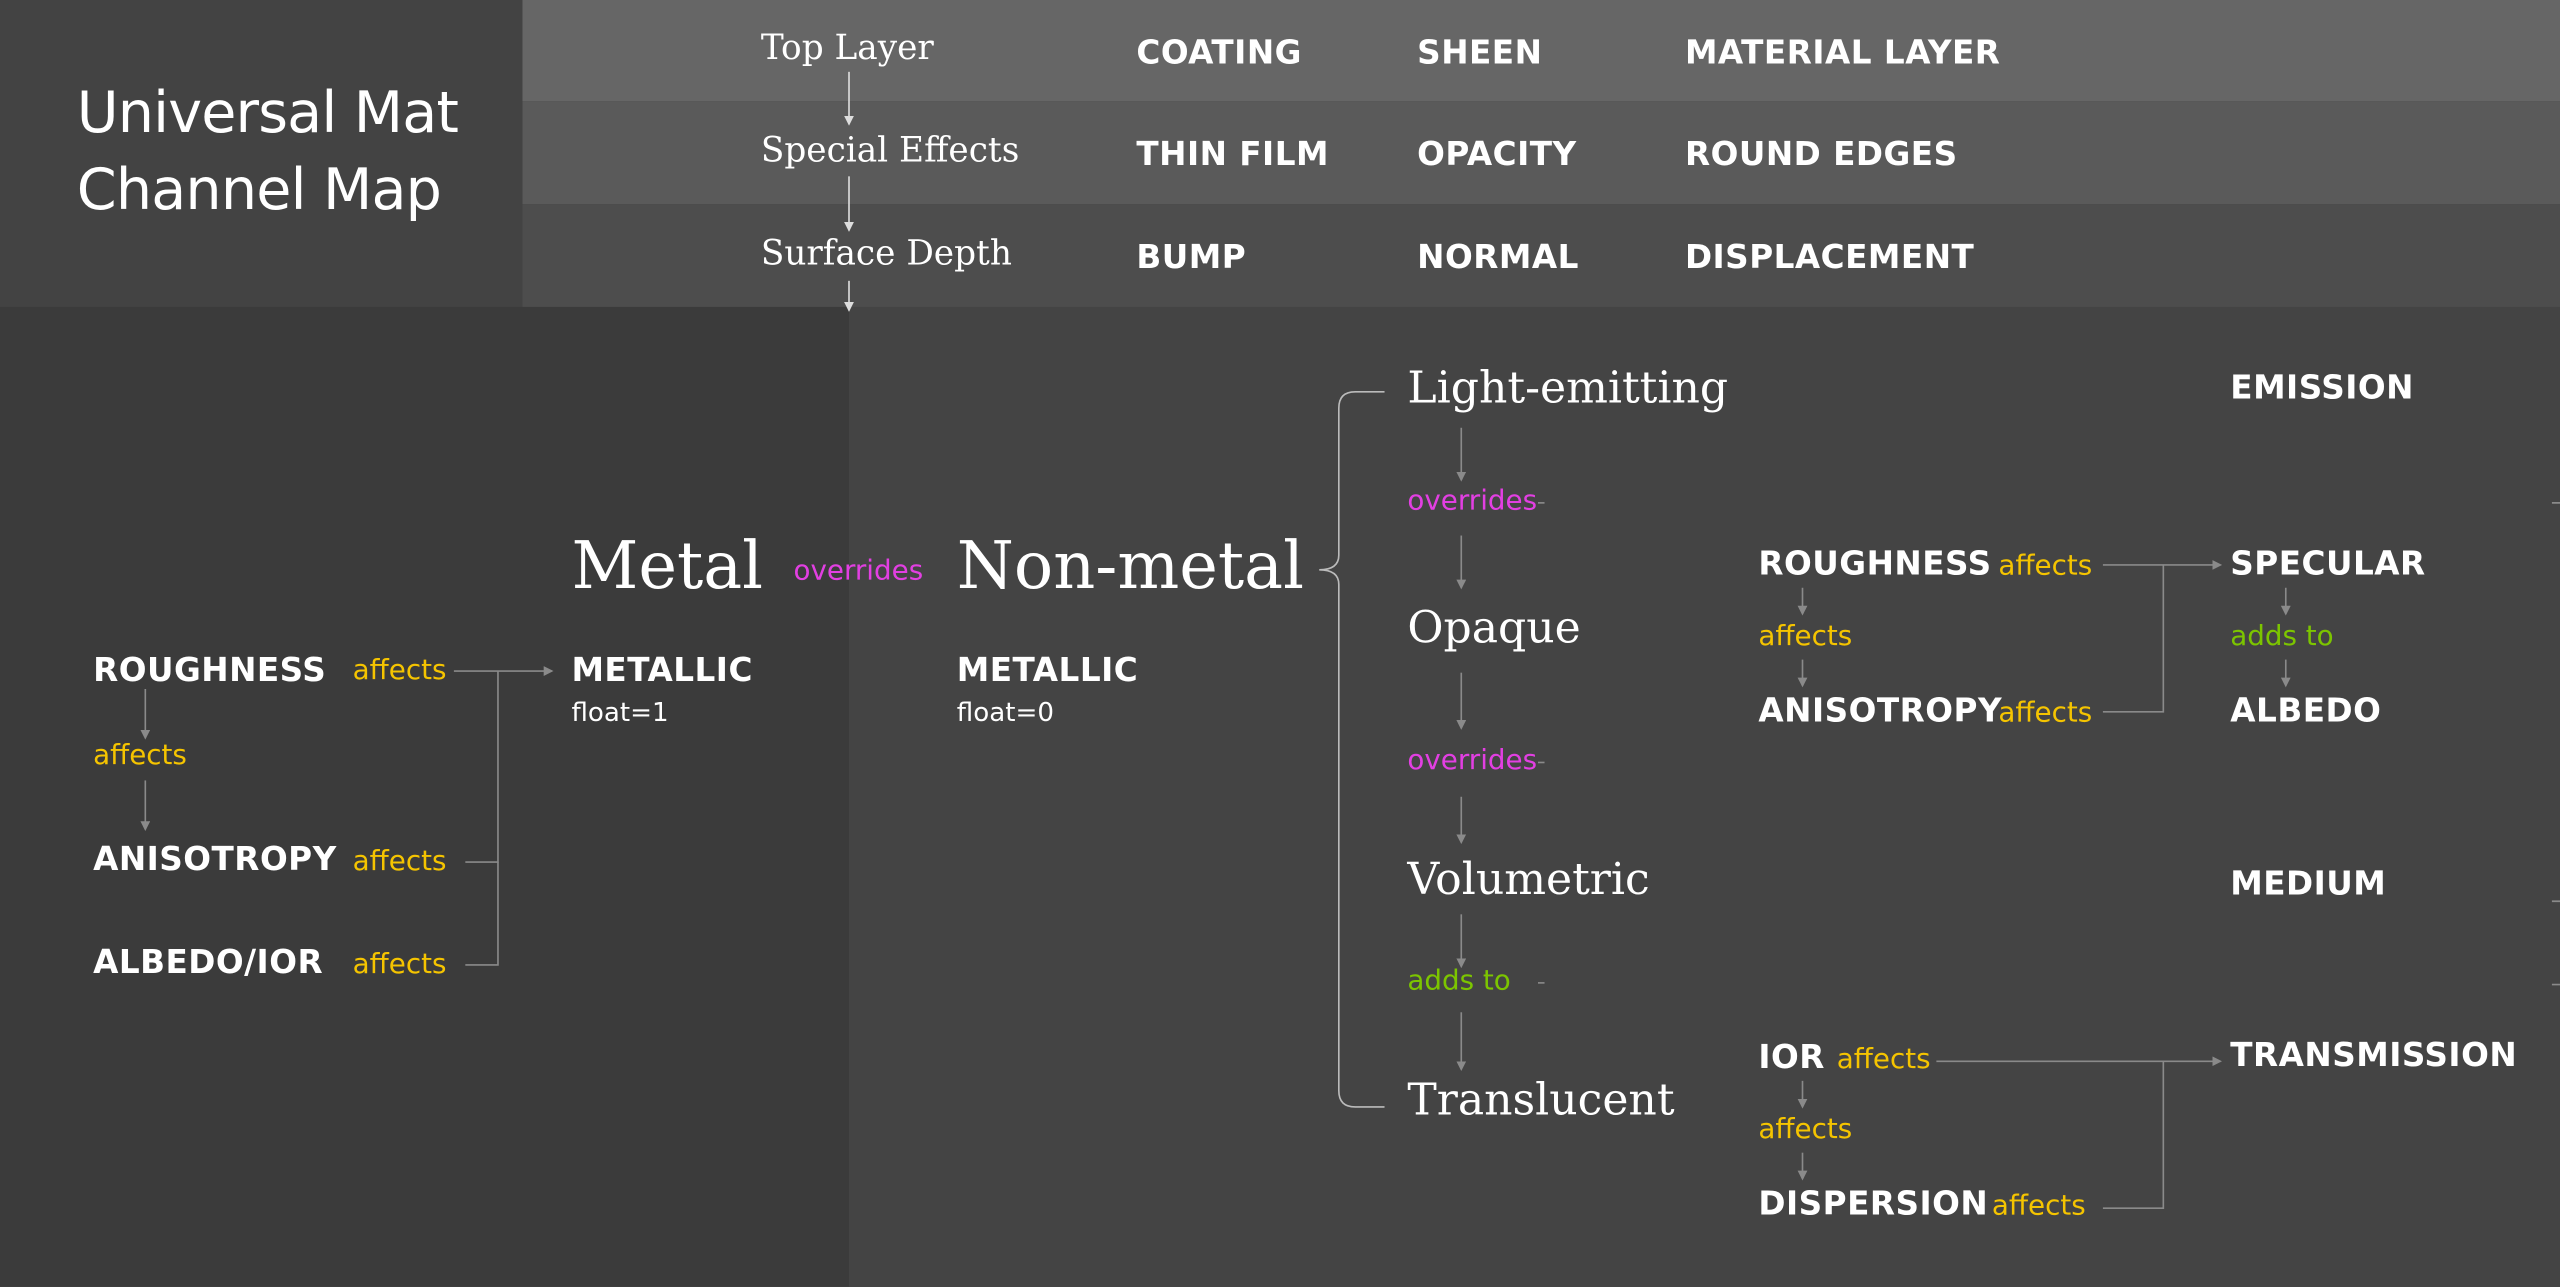 The image size is (2560, 1287). What do you see at coordinates (1005, 712) in the screenshot?
I see `metallic-value: float=0` at bounding box center [1005, 712].